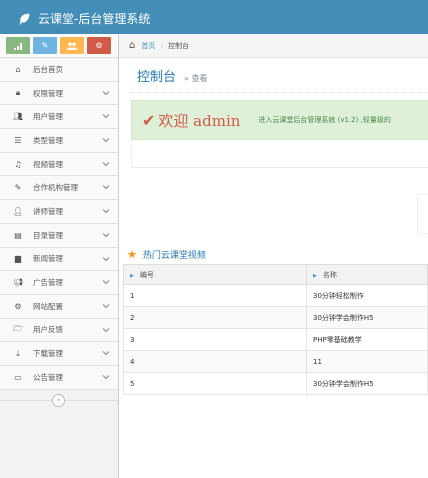 Image resolution: width=428 pixels, height=478 pixels. Describe the element at coordinates (48, 93) in the screenshot. I see `sidebar-item-label: 权限管理` at that location.